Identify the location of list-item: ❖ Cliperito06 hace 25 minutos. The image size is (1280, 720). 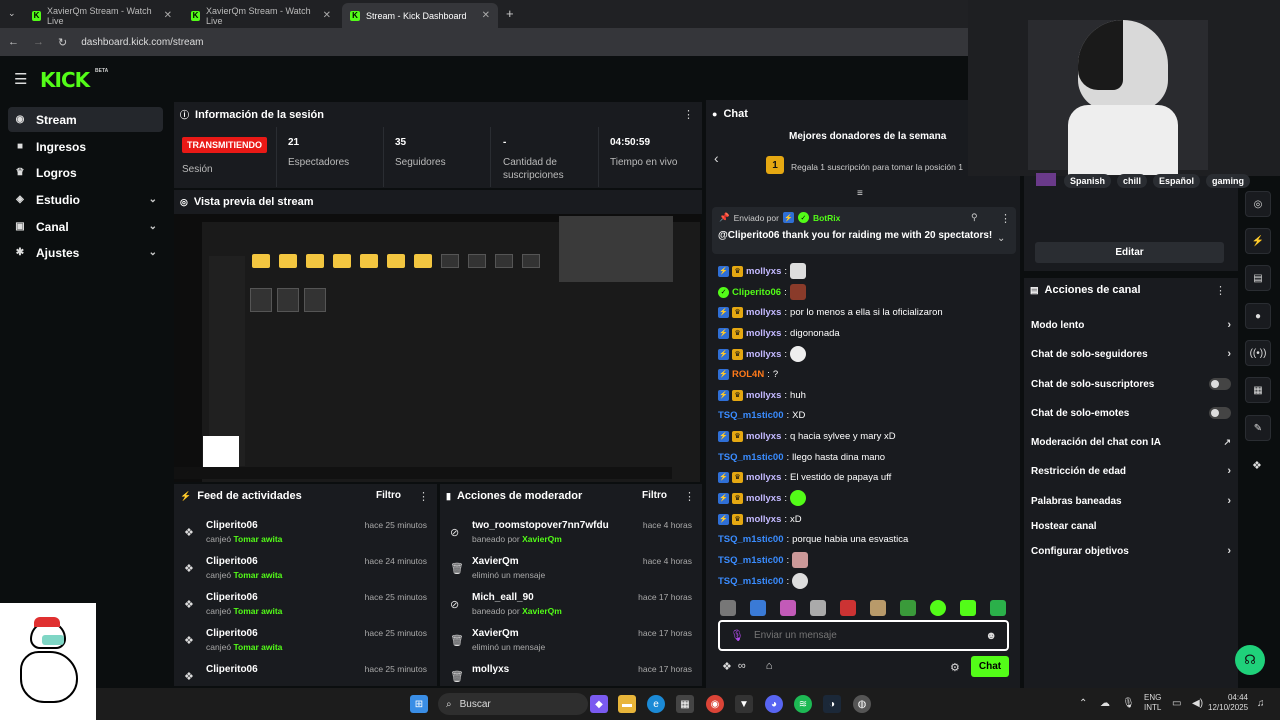
(305, 674).